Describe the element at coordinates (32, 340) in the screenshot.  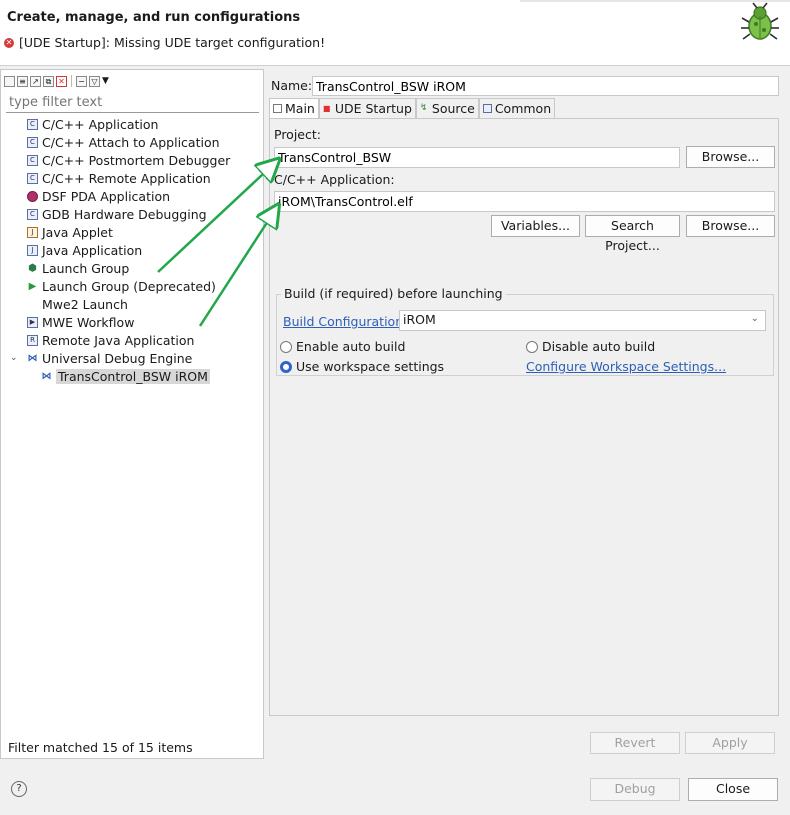
I see `remote-java-icon: R` at that location.